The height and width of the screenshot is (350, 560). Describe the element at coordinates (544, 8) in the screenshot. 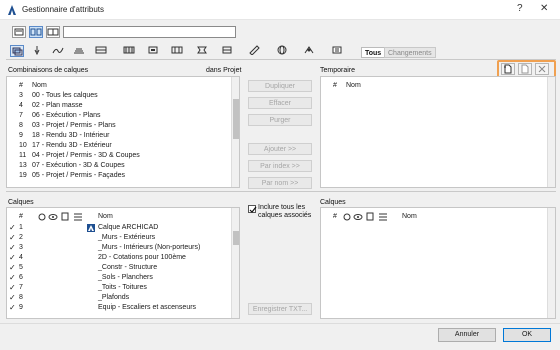

I see `close-window-button: ✕` at that location.